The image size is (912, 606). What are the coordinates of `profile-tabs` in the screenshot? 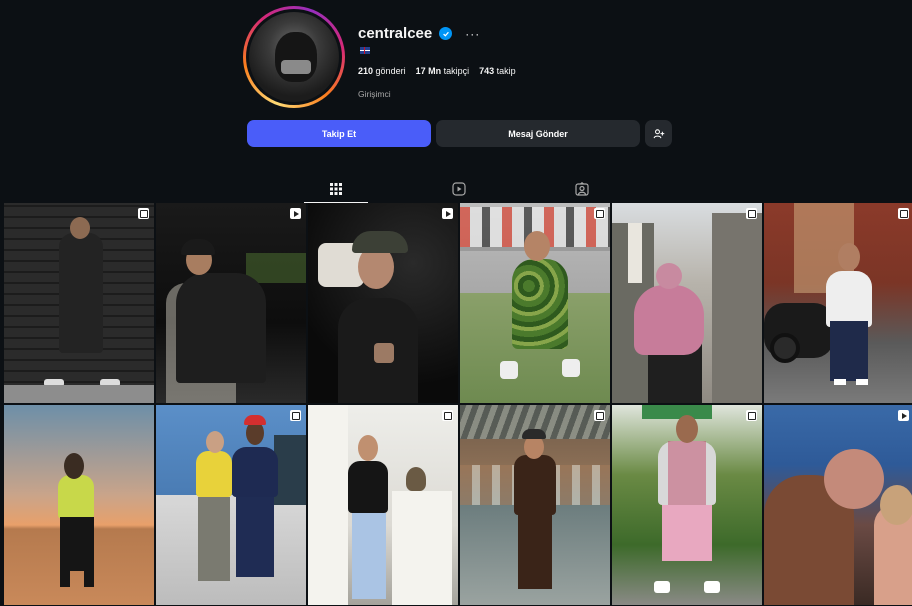 It's located at (456, 190).